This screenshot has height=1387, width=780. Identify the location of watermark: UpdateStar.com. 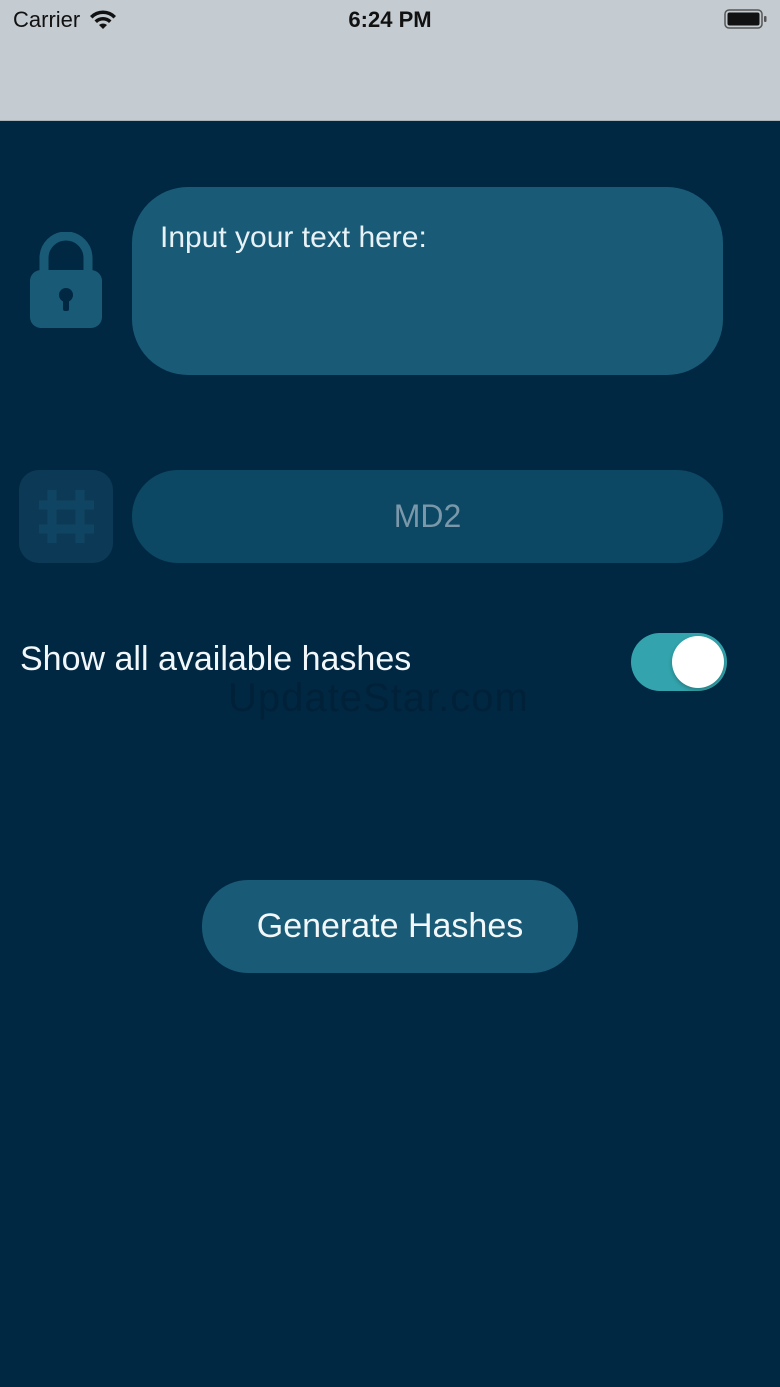
(378, 698).